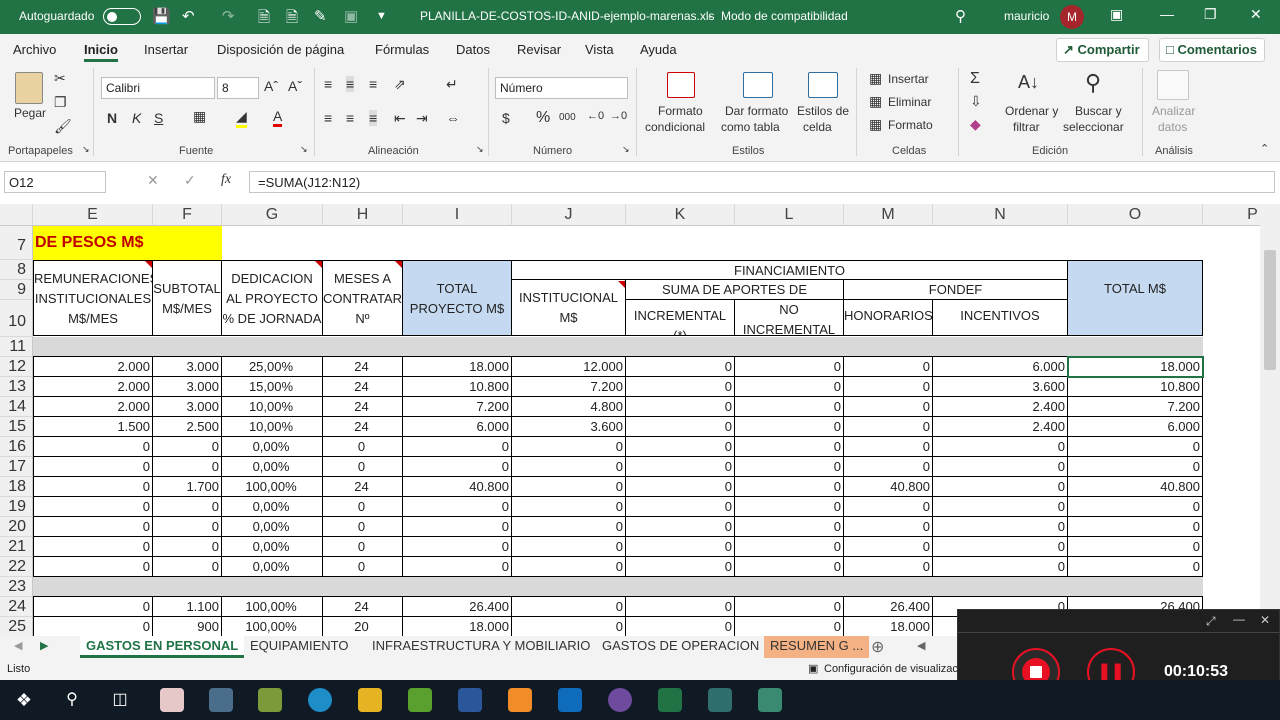  Describe the element at coordinates (543, 118) in the screenshot. I see `percent-button: %` at that location.